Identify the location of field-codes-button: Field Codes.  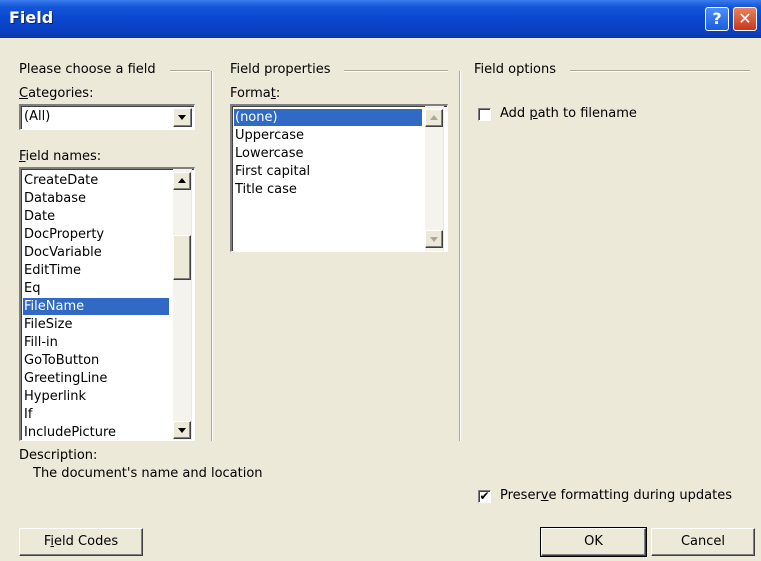
(81, 542).